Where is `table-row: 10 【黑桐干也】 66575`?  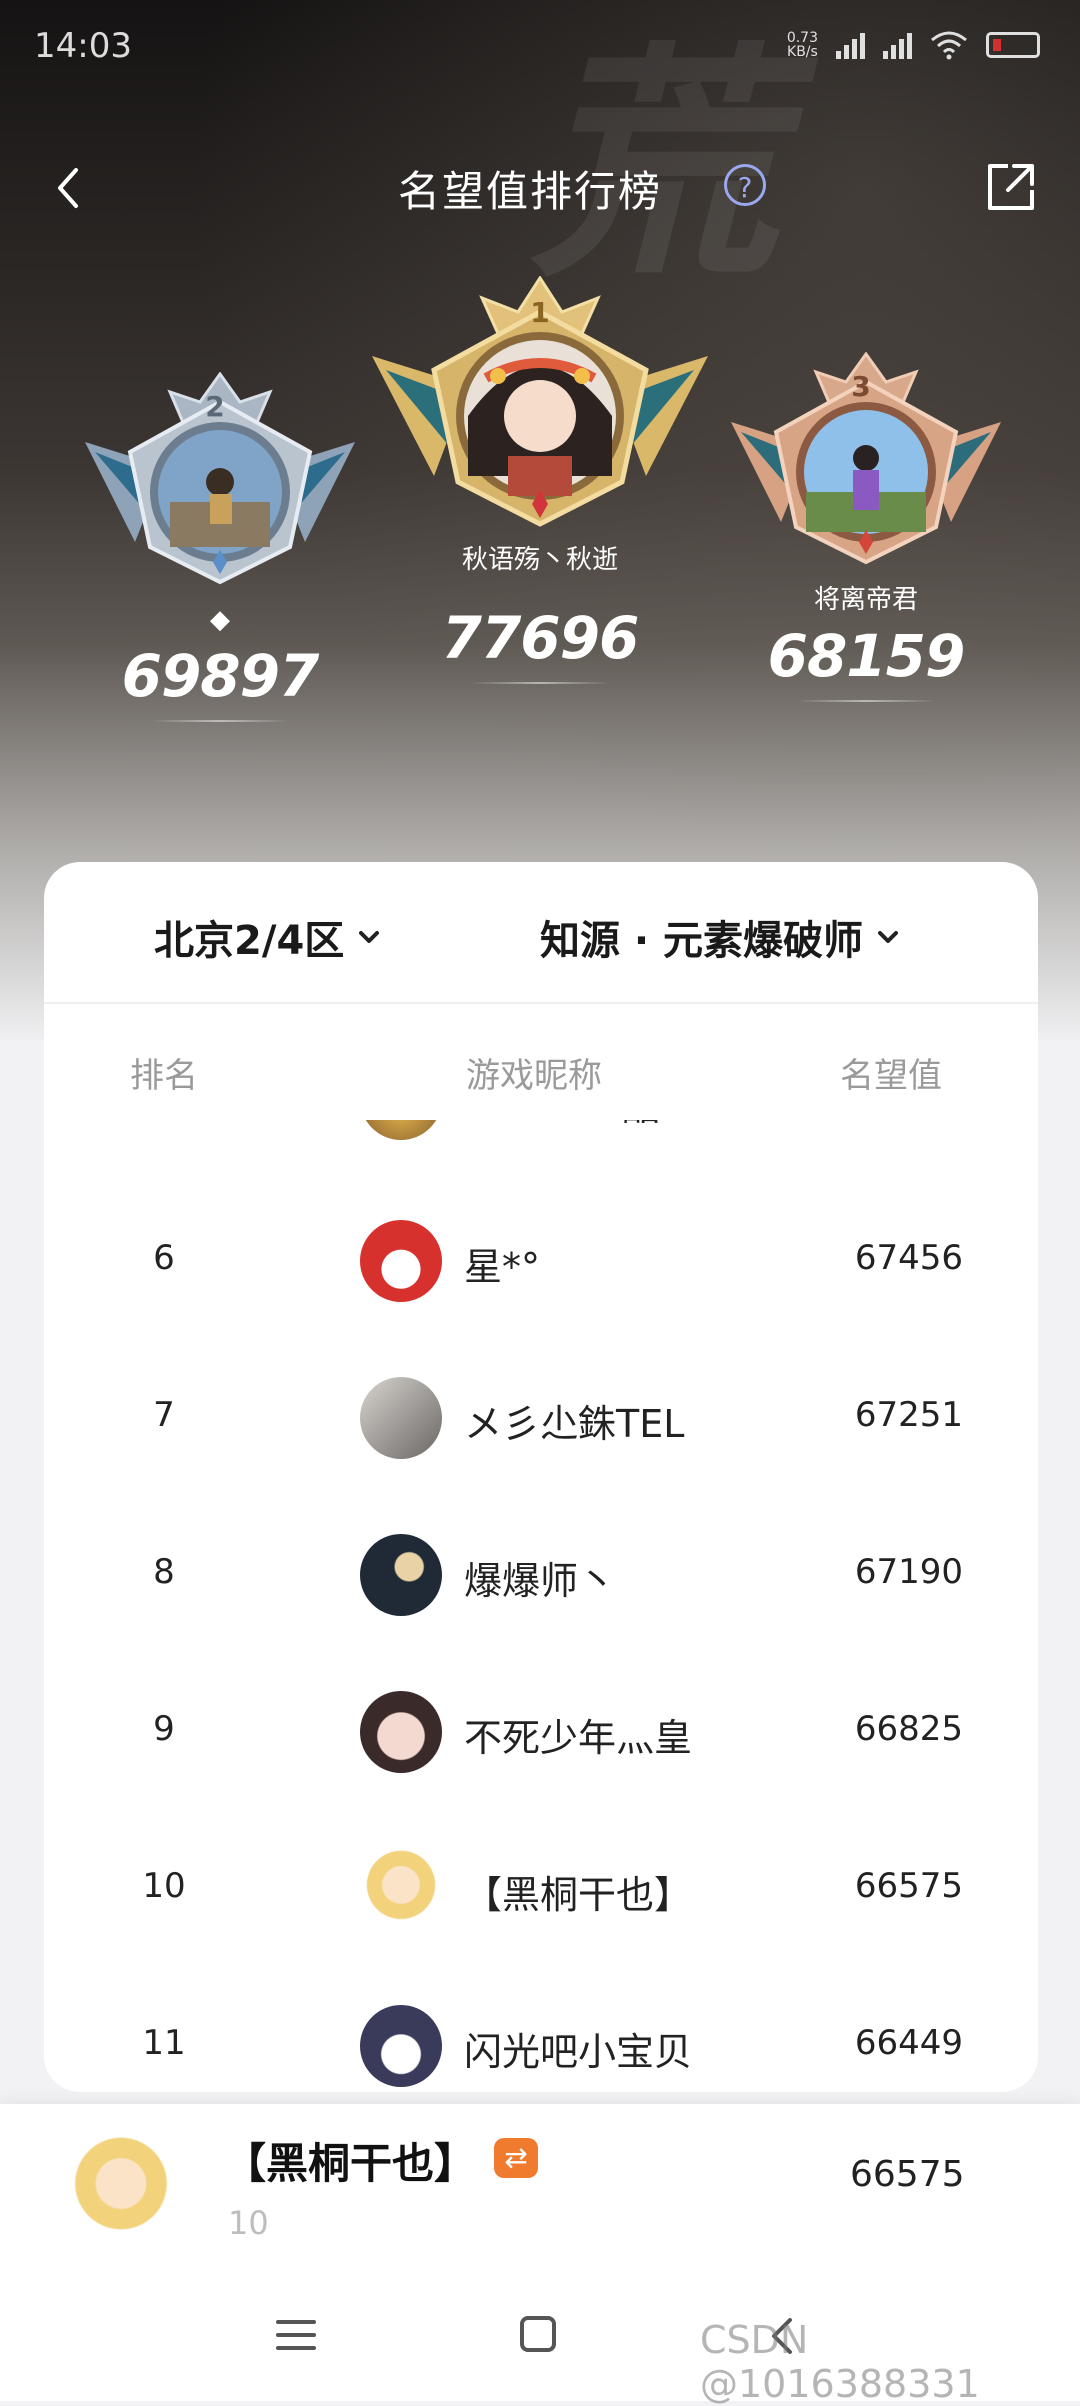 table-row: 10 【黑桐干也】 66575 is located at coordinates (541, 1886).